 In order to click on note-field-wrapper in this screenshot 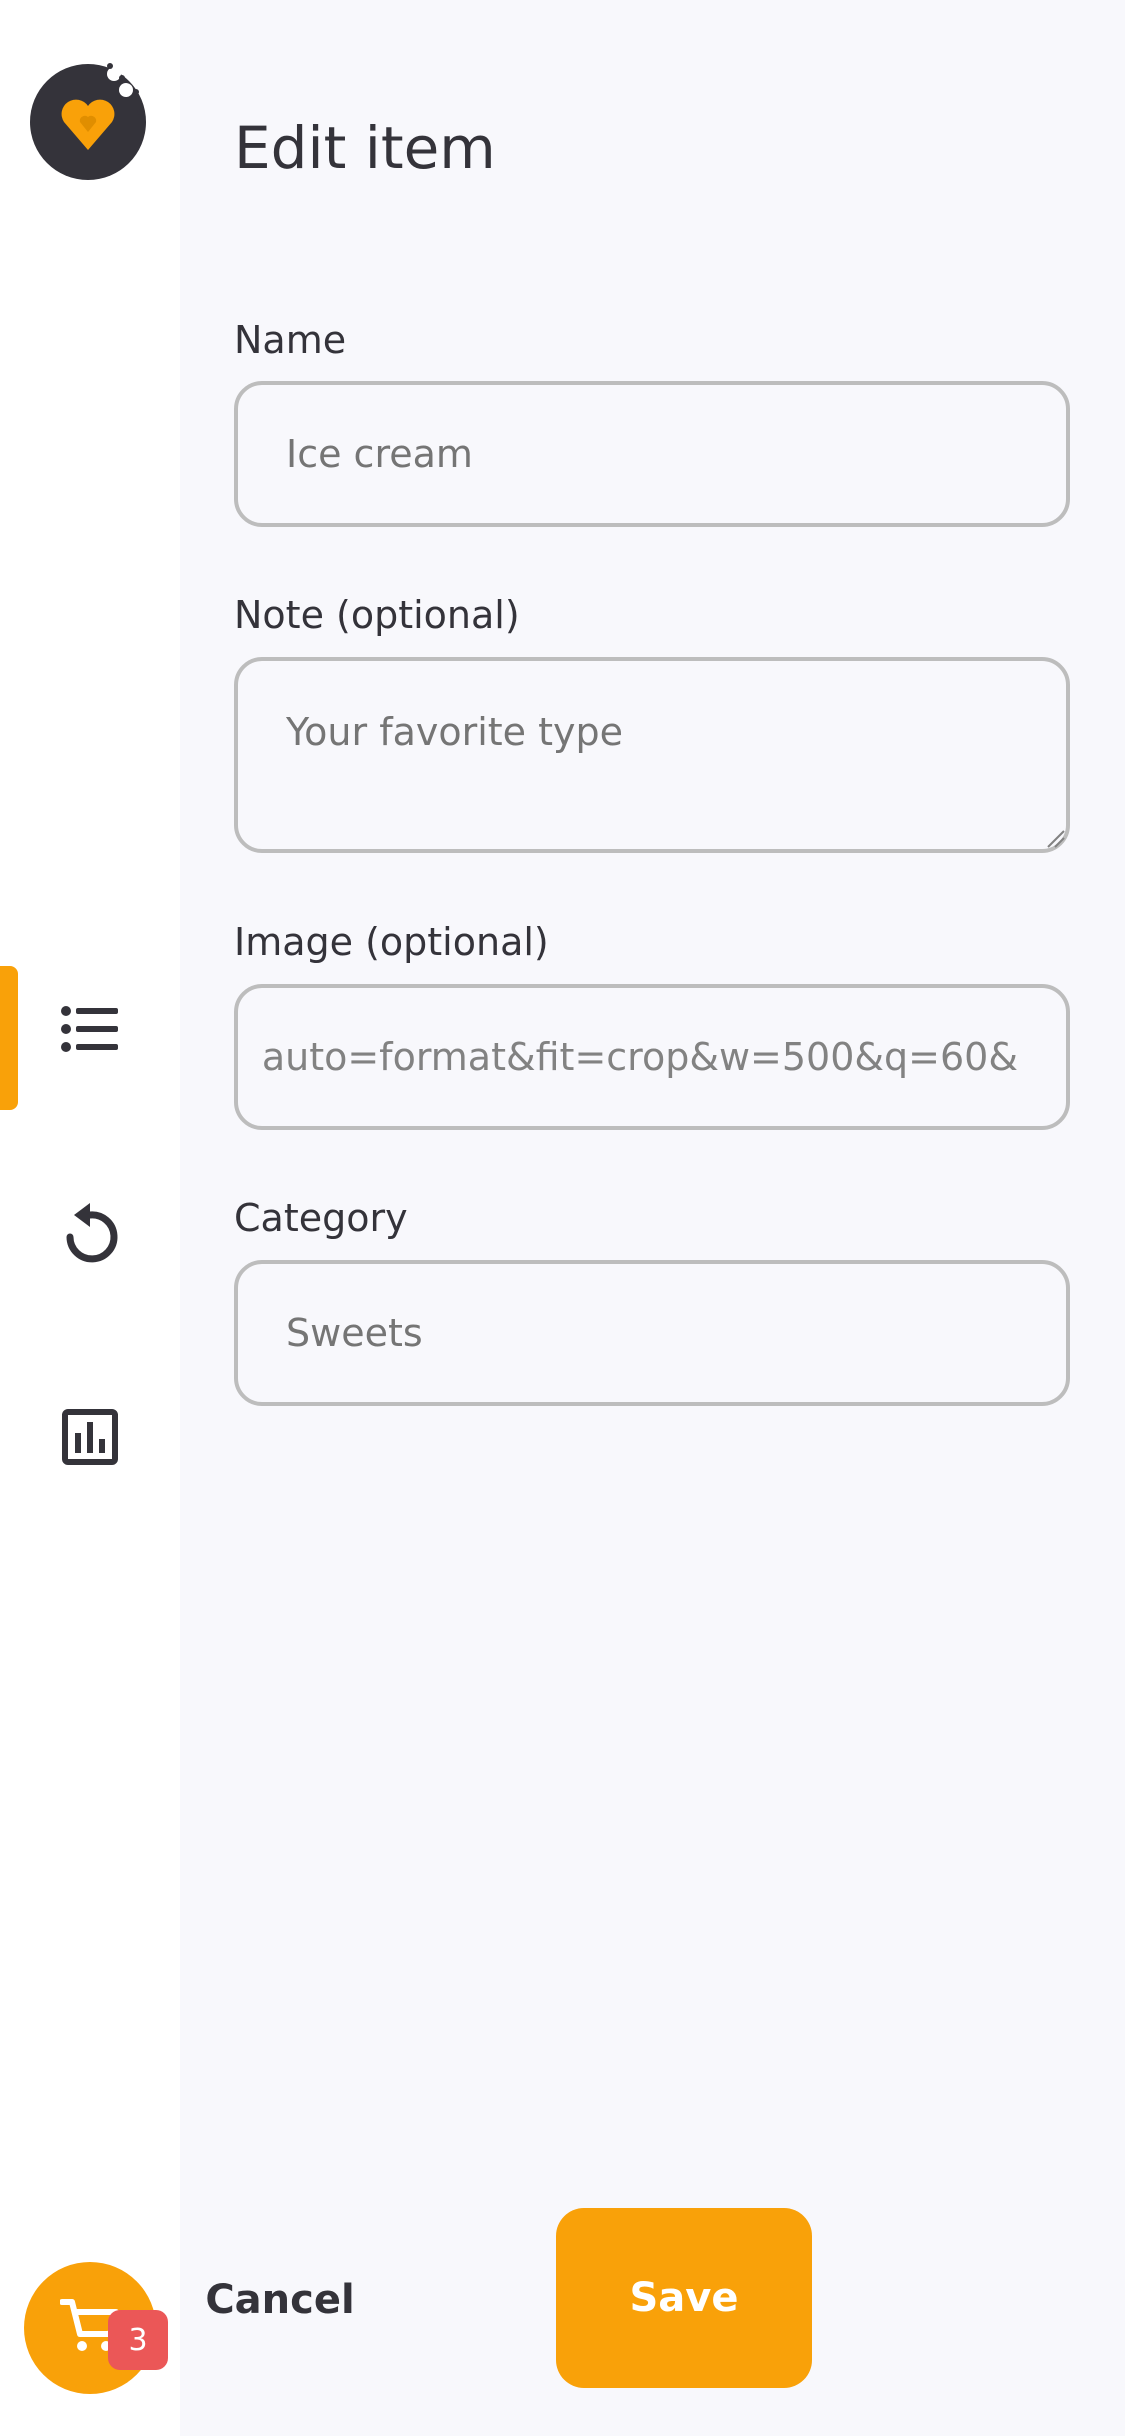, I will do `click(652, 755)`.